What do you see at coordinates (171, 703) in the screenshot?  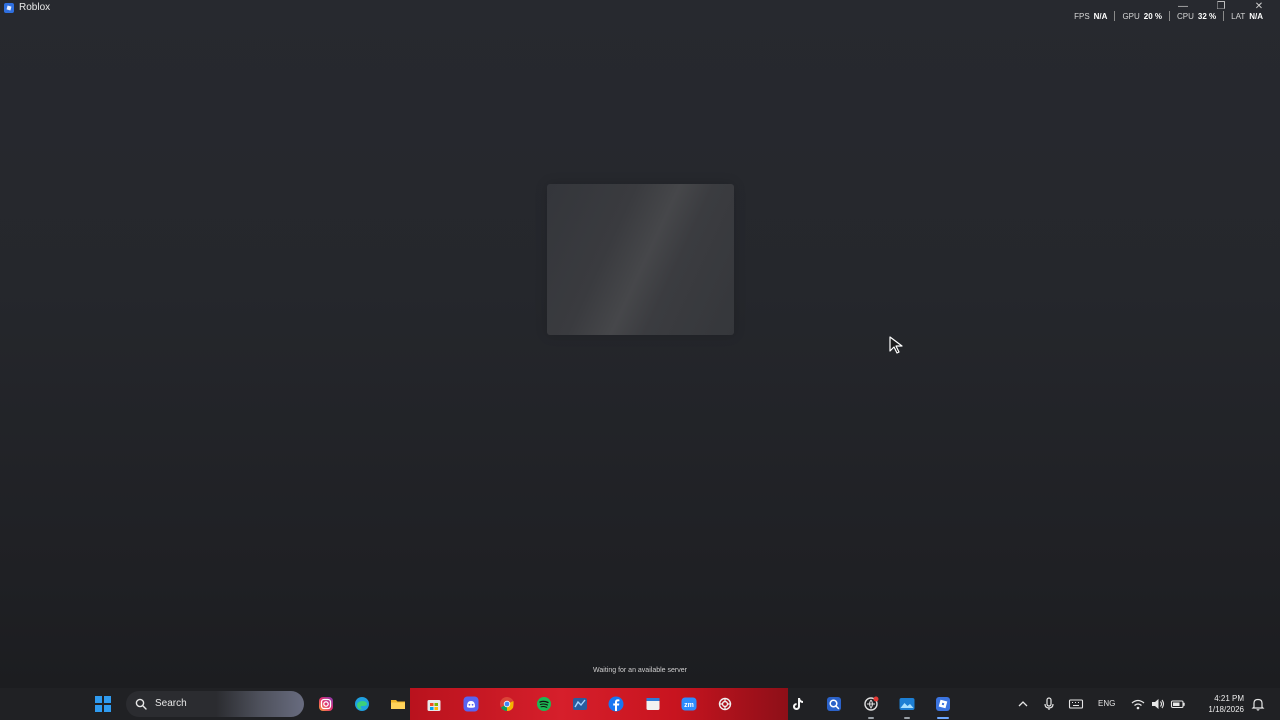 I see `search-label: Search` at bounding box center [171, 703].